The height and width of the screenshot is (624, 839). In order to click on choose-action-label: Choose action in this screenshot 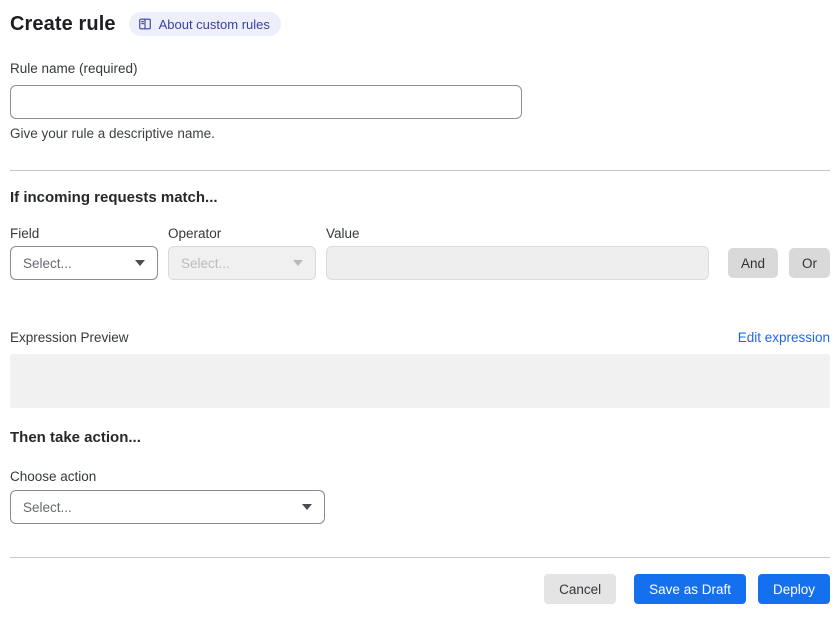, I will do `click(53, 476)`.